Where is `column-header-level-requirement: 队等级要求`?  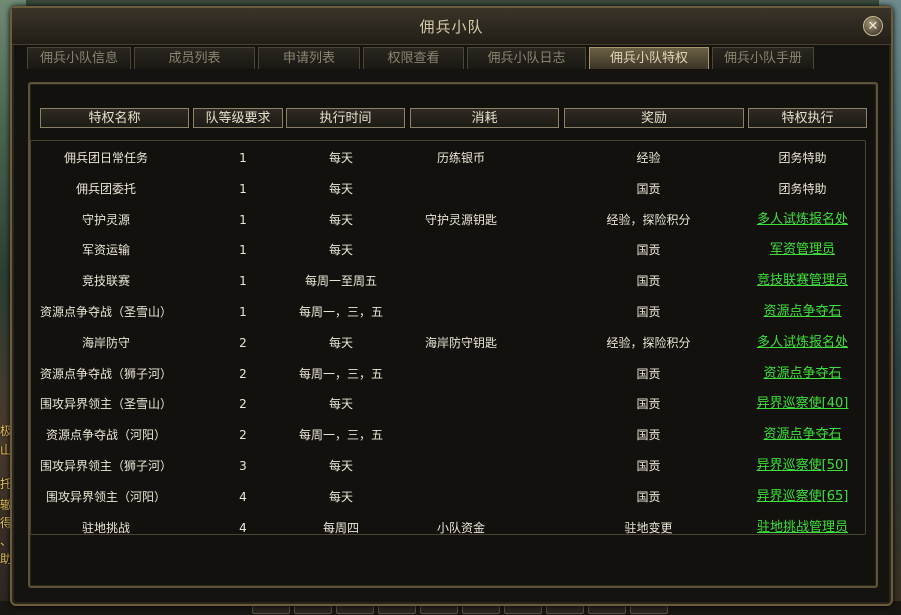
column-header-level-requirement: 队等级要求 is located at coordinates (238, 118).